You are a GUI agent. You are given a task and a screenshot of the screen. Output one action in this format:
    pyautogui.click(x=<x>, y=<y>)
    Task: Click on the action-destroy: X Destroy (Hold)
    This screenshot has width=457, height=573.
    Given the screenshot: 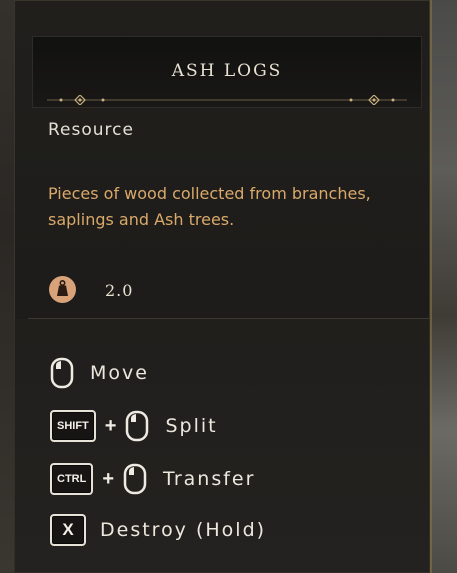 What is the action you would take?
    pyautogui.click(x=158, y=530)
    